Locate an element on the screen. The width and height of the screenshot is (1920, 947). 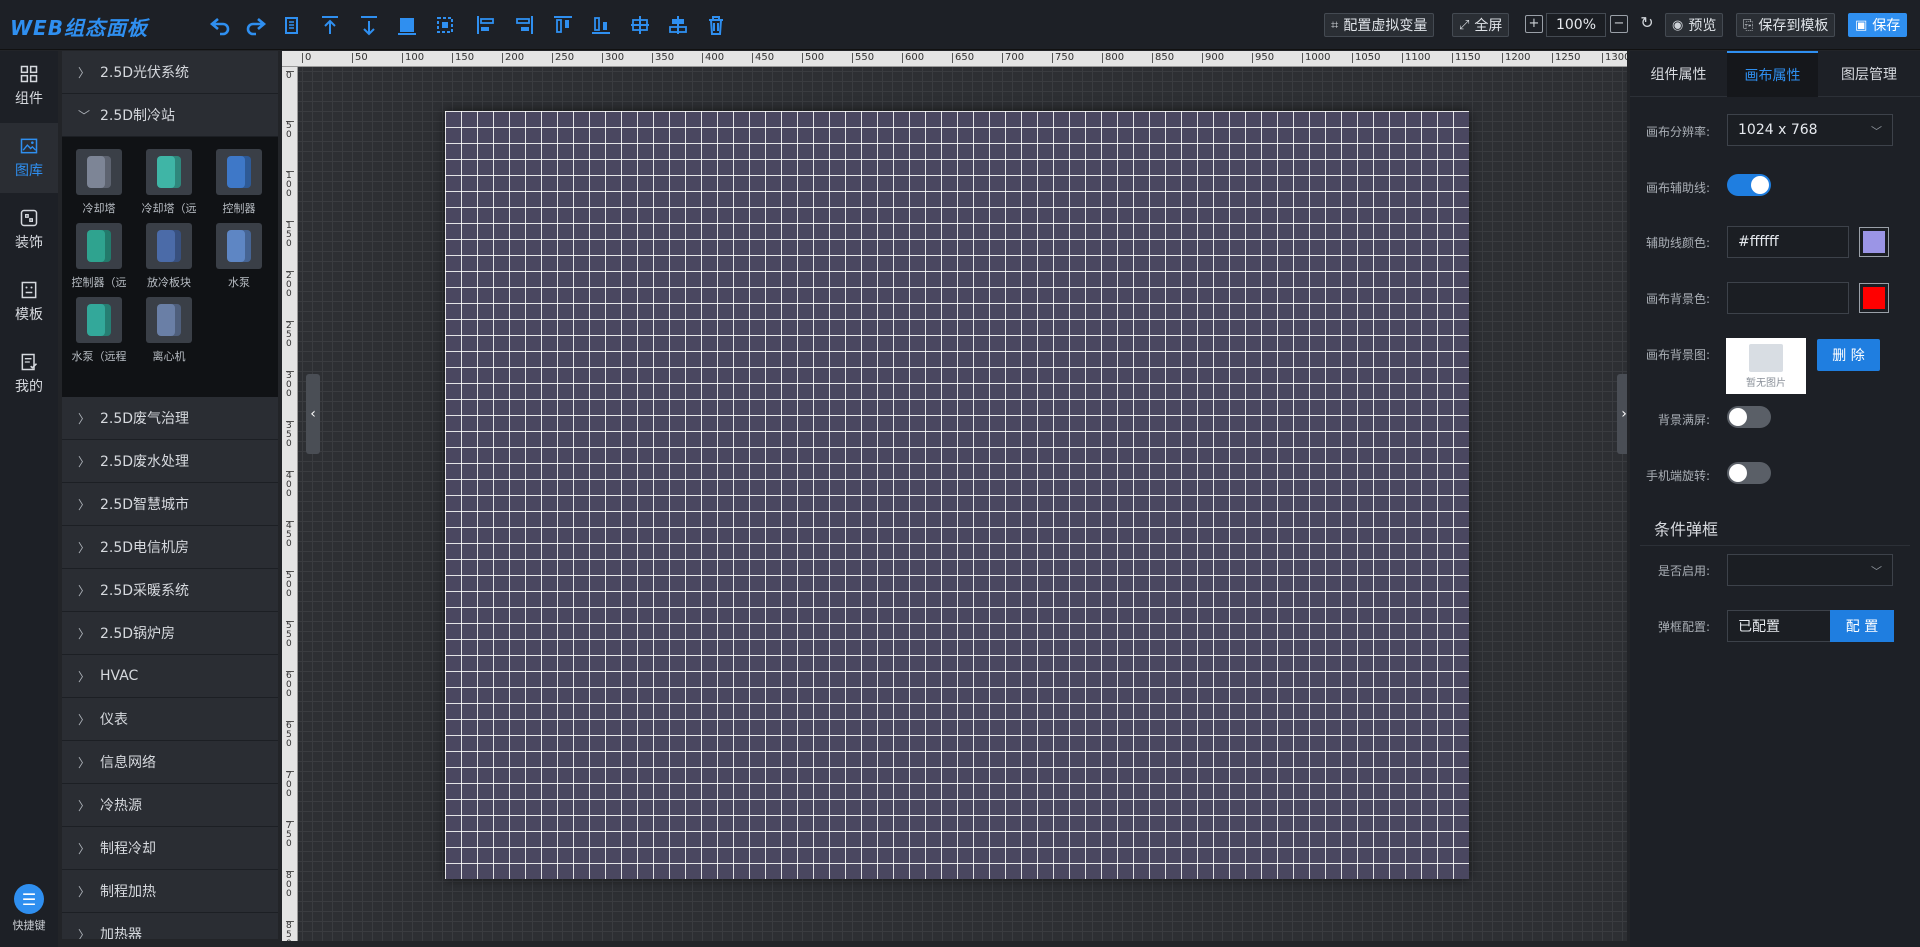
library-category: 〉 2.5D光伏系统 is located at coordinates (170, 72).